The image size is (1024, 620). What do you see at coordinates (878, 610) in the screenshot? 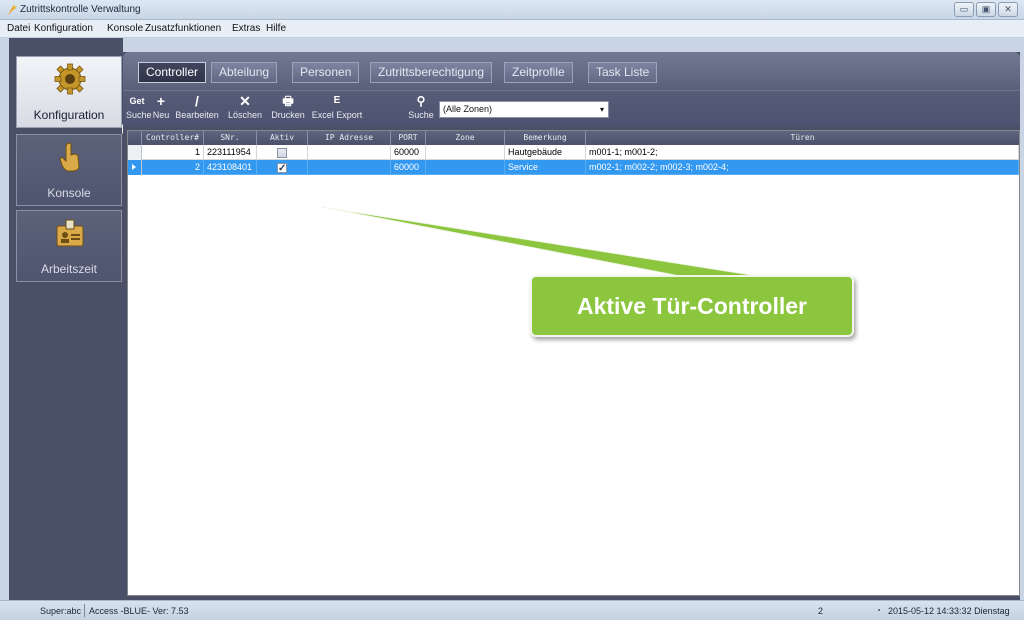
I see `clock-icon: ◔` at bounding box center [878, 610].